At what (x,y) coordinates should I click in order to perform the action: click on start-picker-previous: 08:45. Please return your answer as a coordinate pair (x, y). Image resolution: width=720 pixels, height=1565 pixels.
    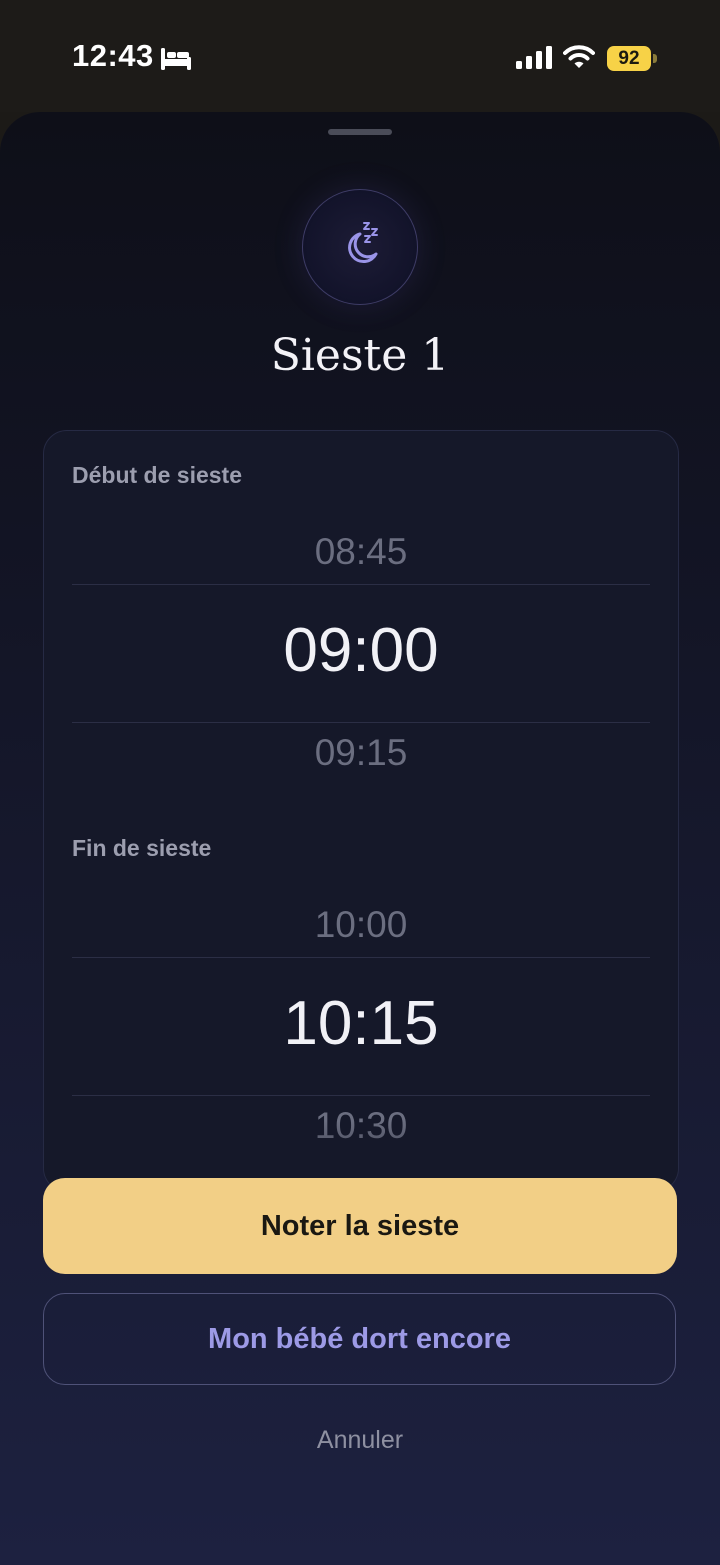
    Looking at the image, I should click on (361, 552).